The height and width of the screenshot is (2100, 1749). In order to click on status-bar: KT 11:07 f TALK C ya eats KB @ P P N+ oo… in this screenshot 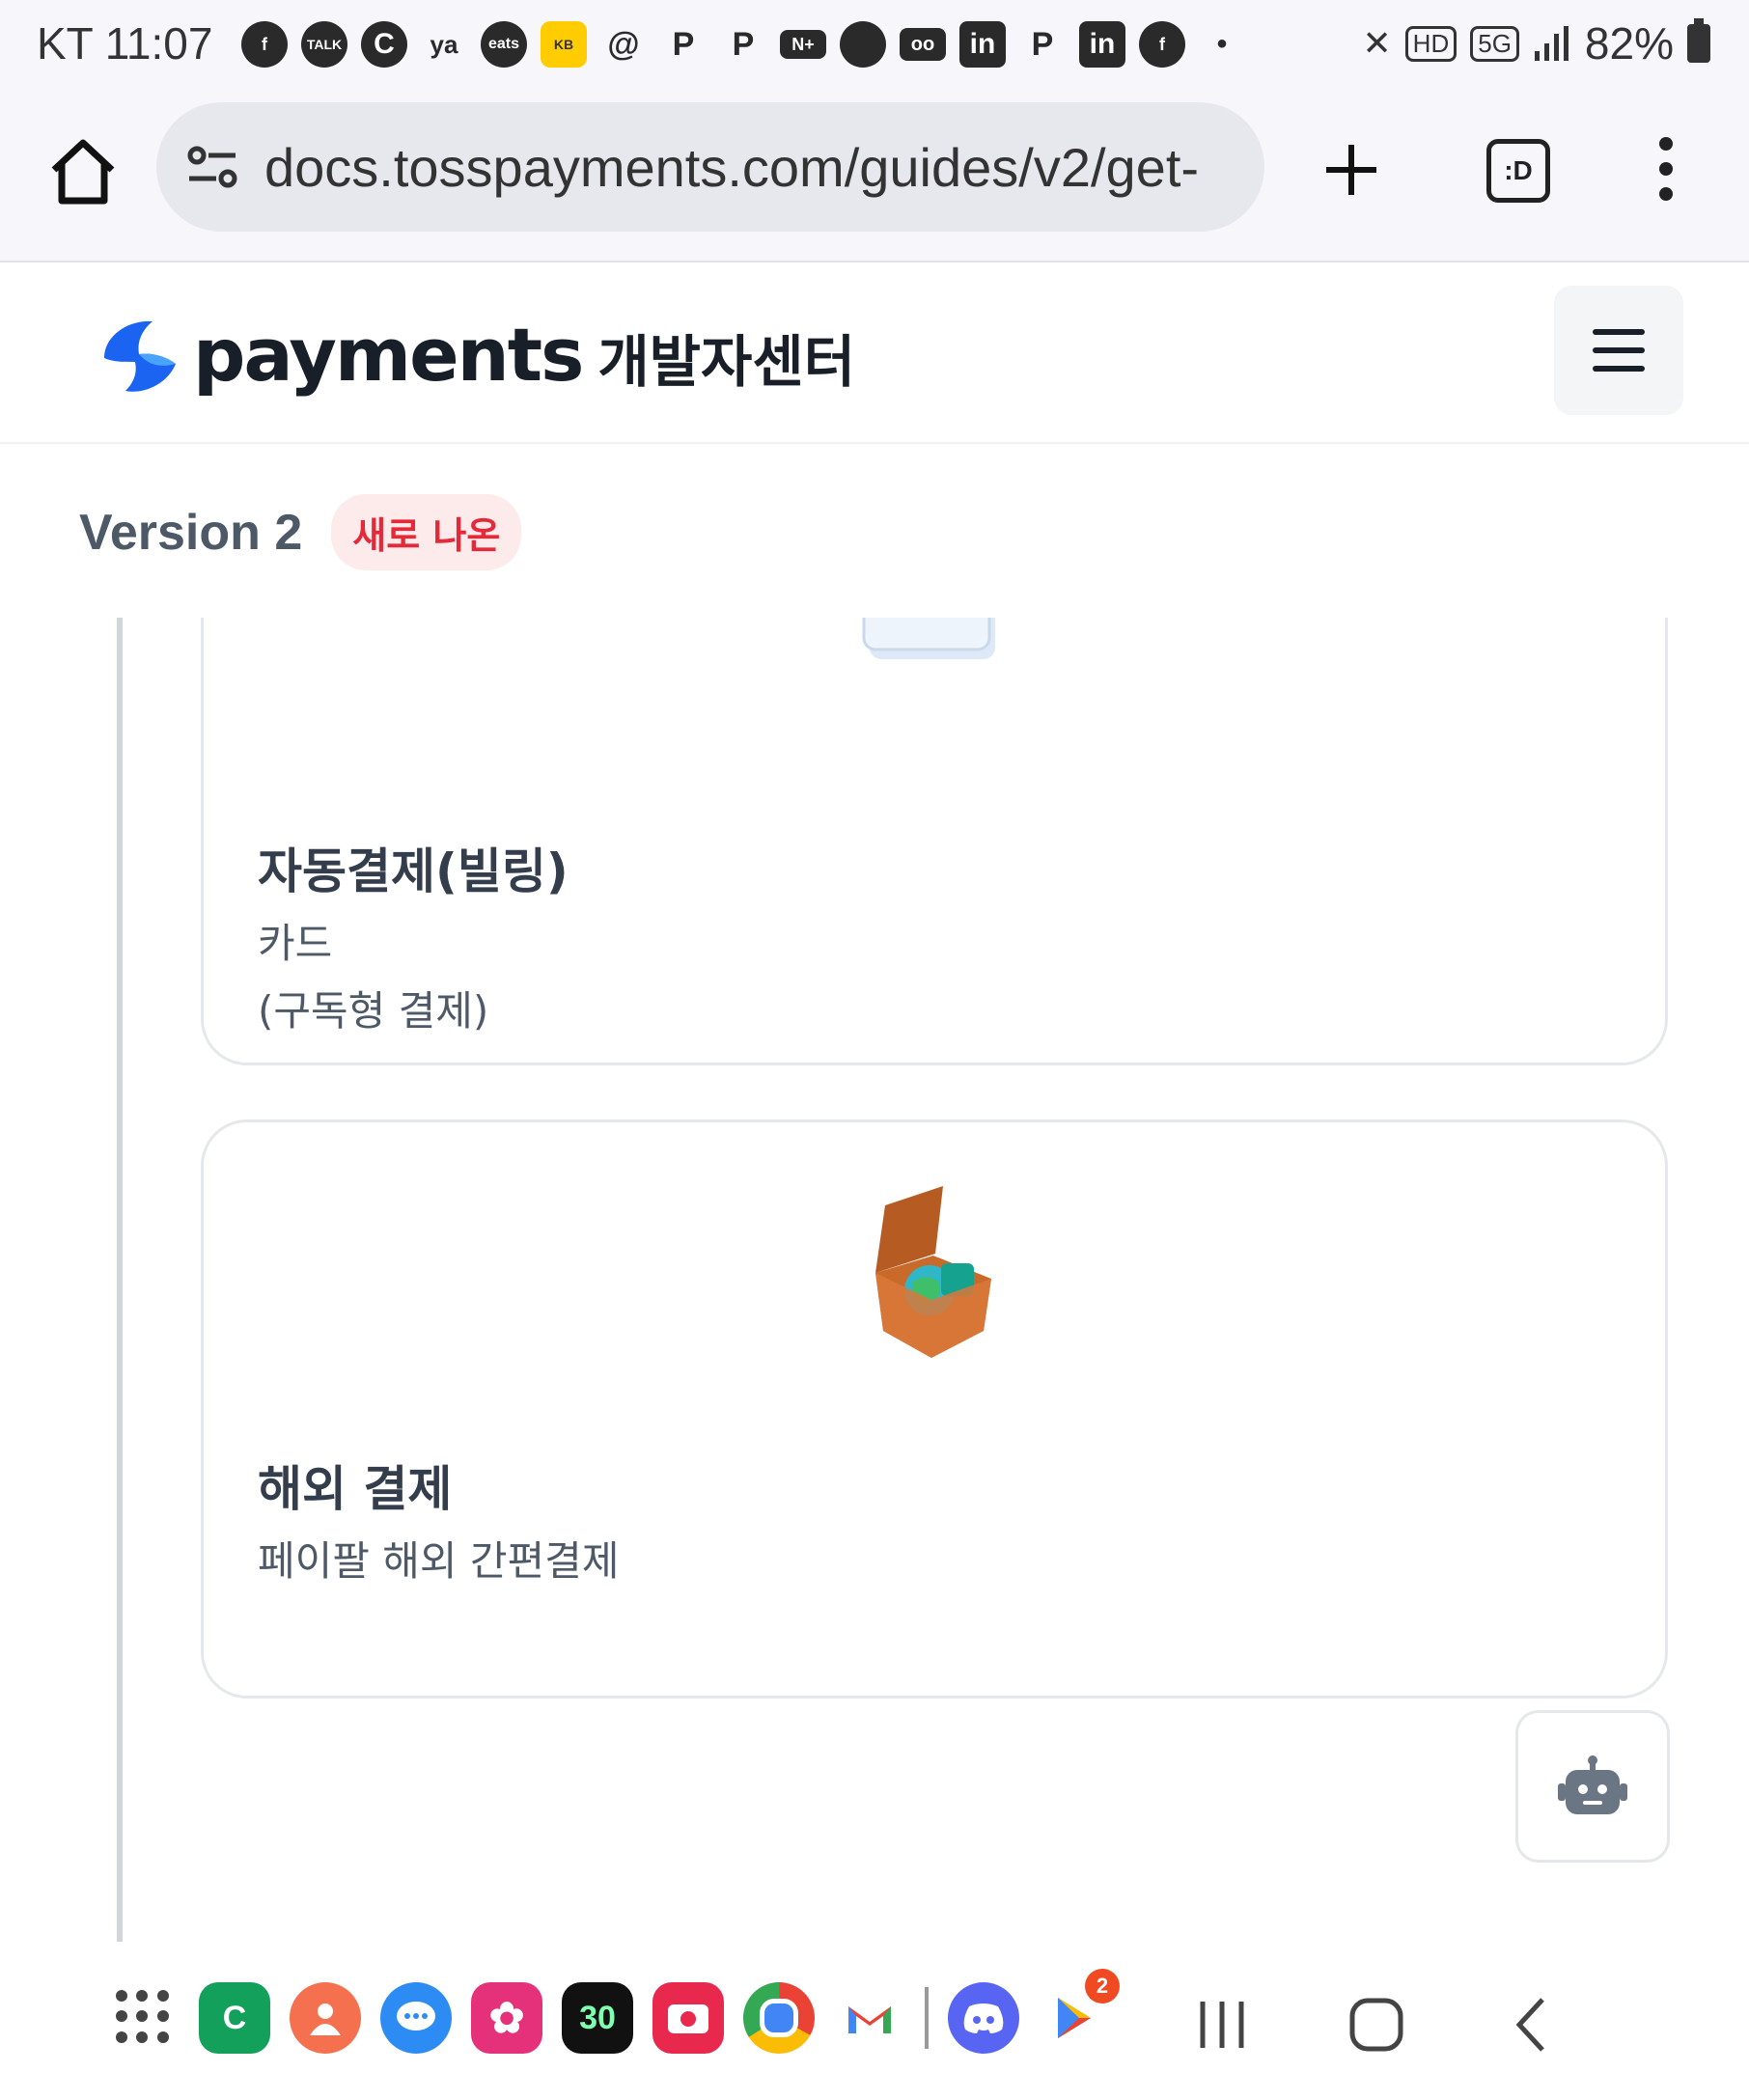, I will do `click(875, 46)`.